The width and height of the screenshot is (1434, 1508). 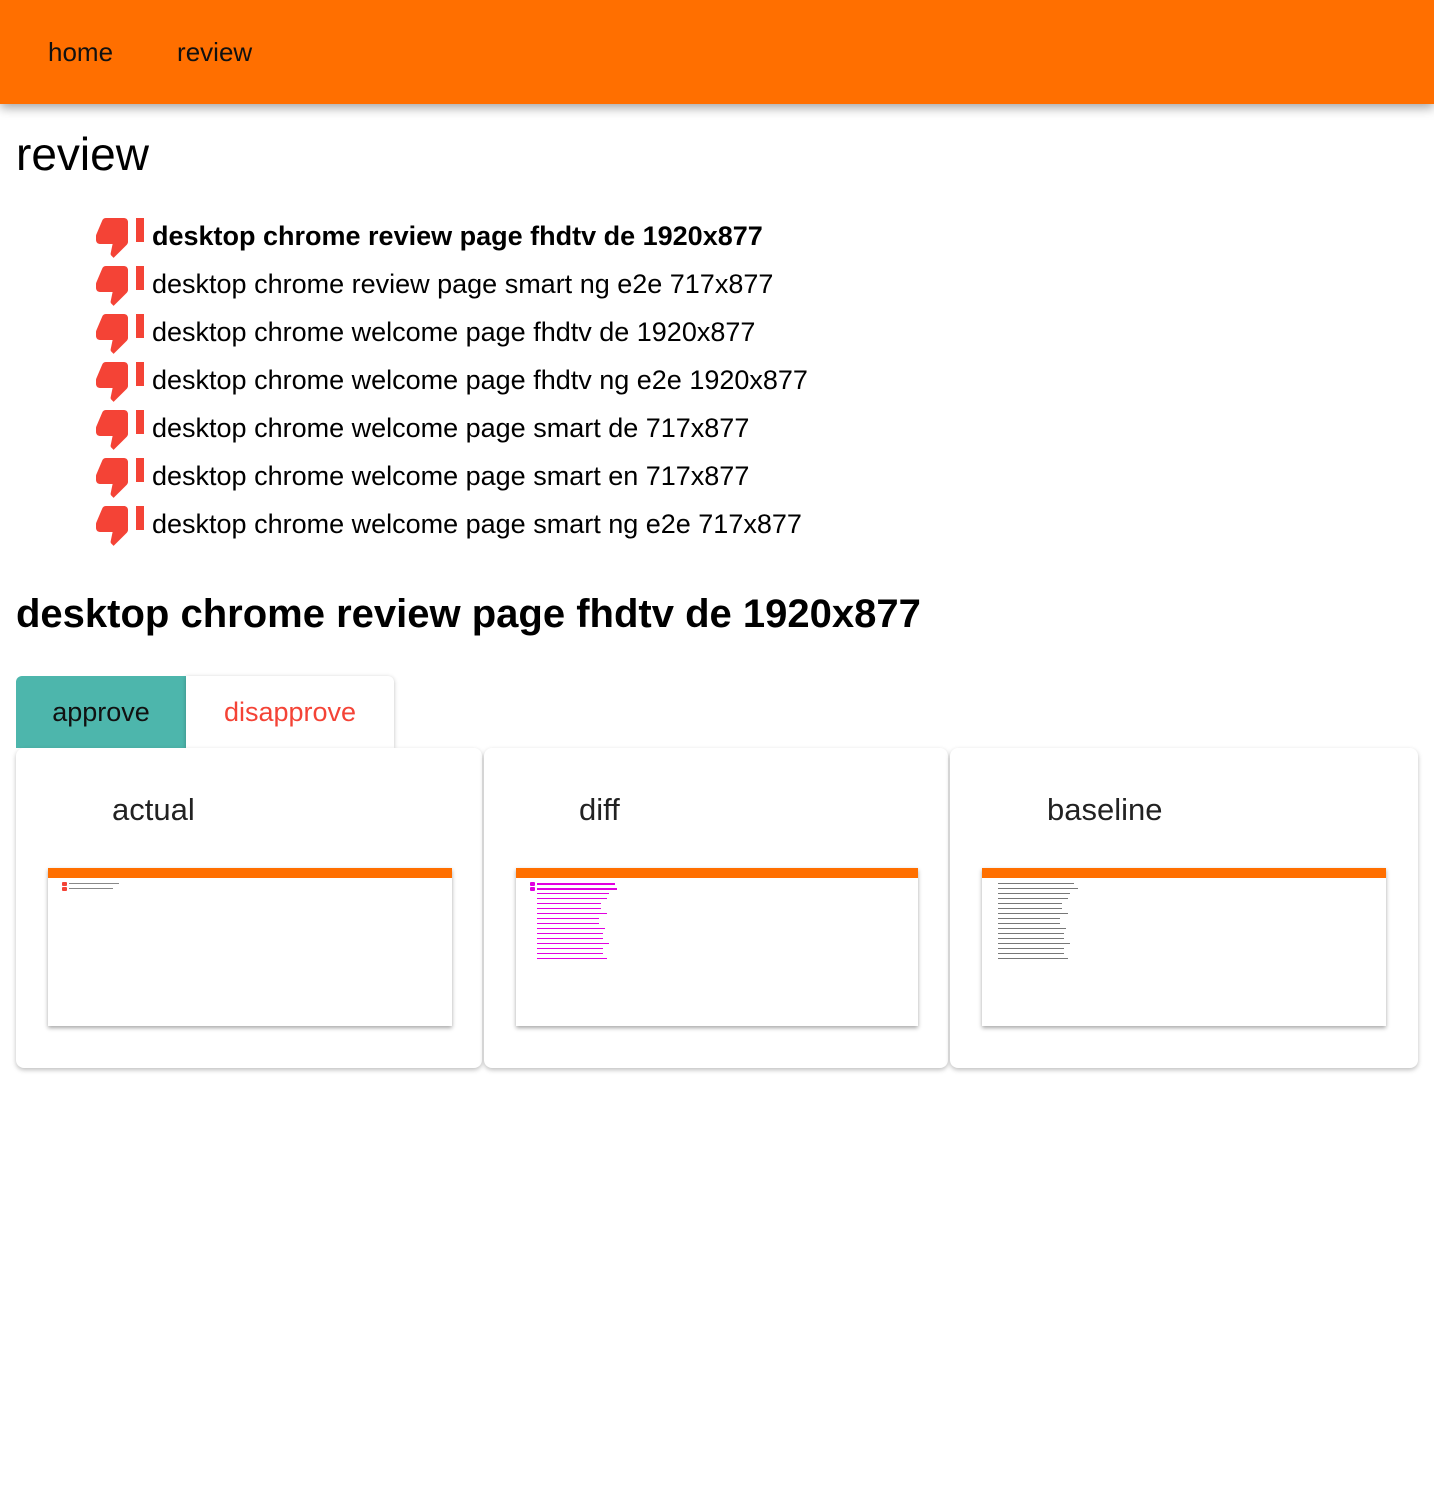 What do you see at coordinates (101, 712) in the screenshot?
I see `approve-button: approve` at bounding box center [101, 712].